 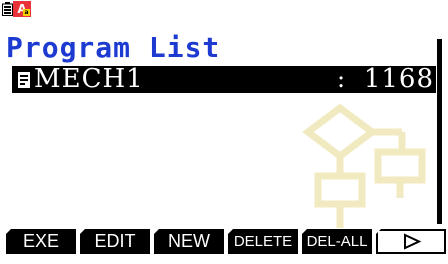 I want to click on program-file-icon, so click(x=24, y=80).